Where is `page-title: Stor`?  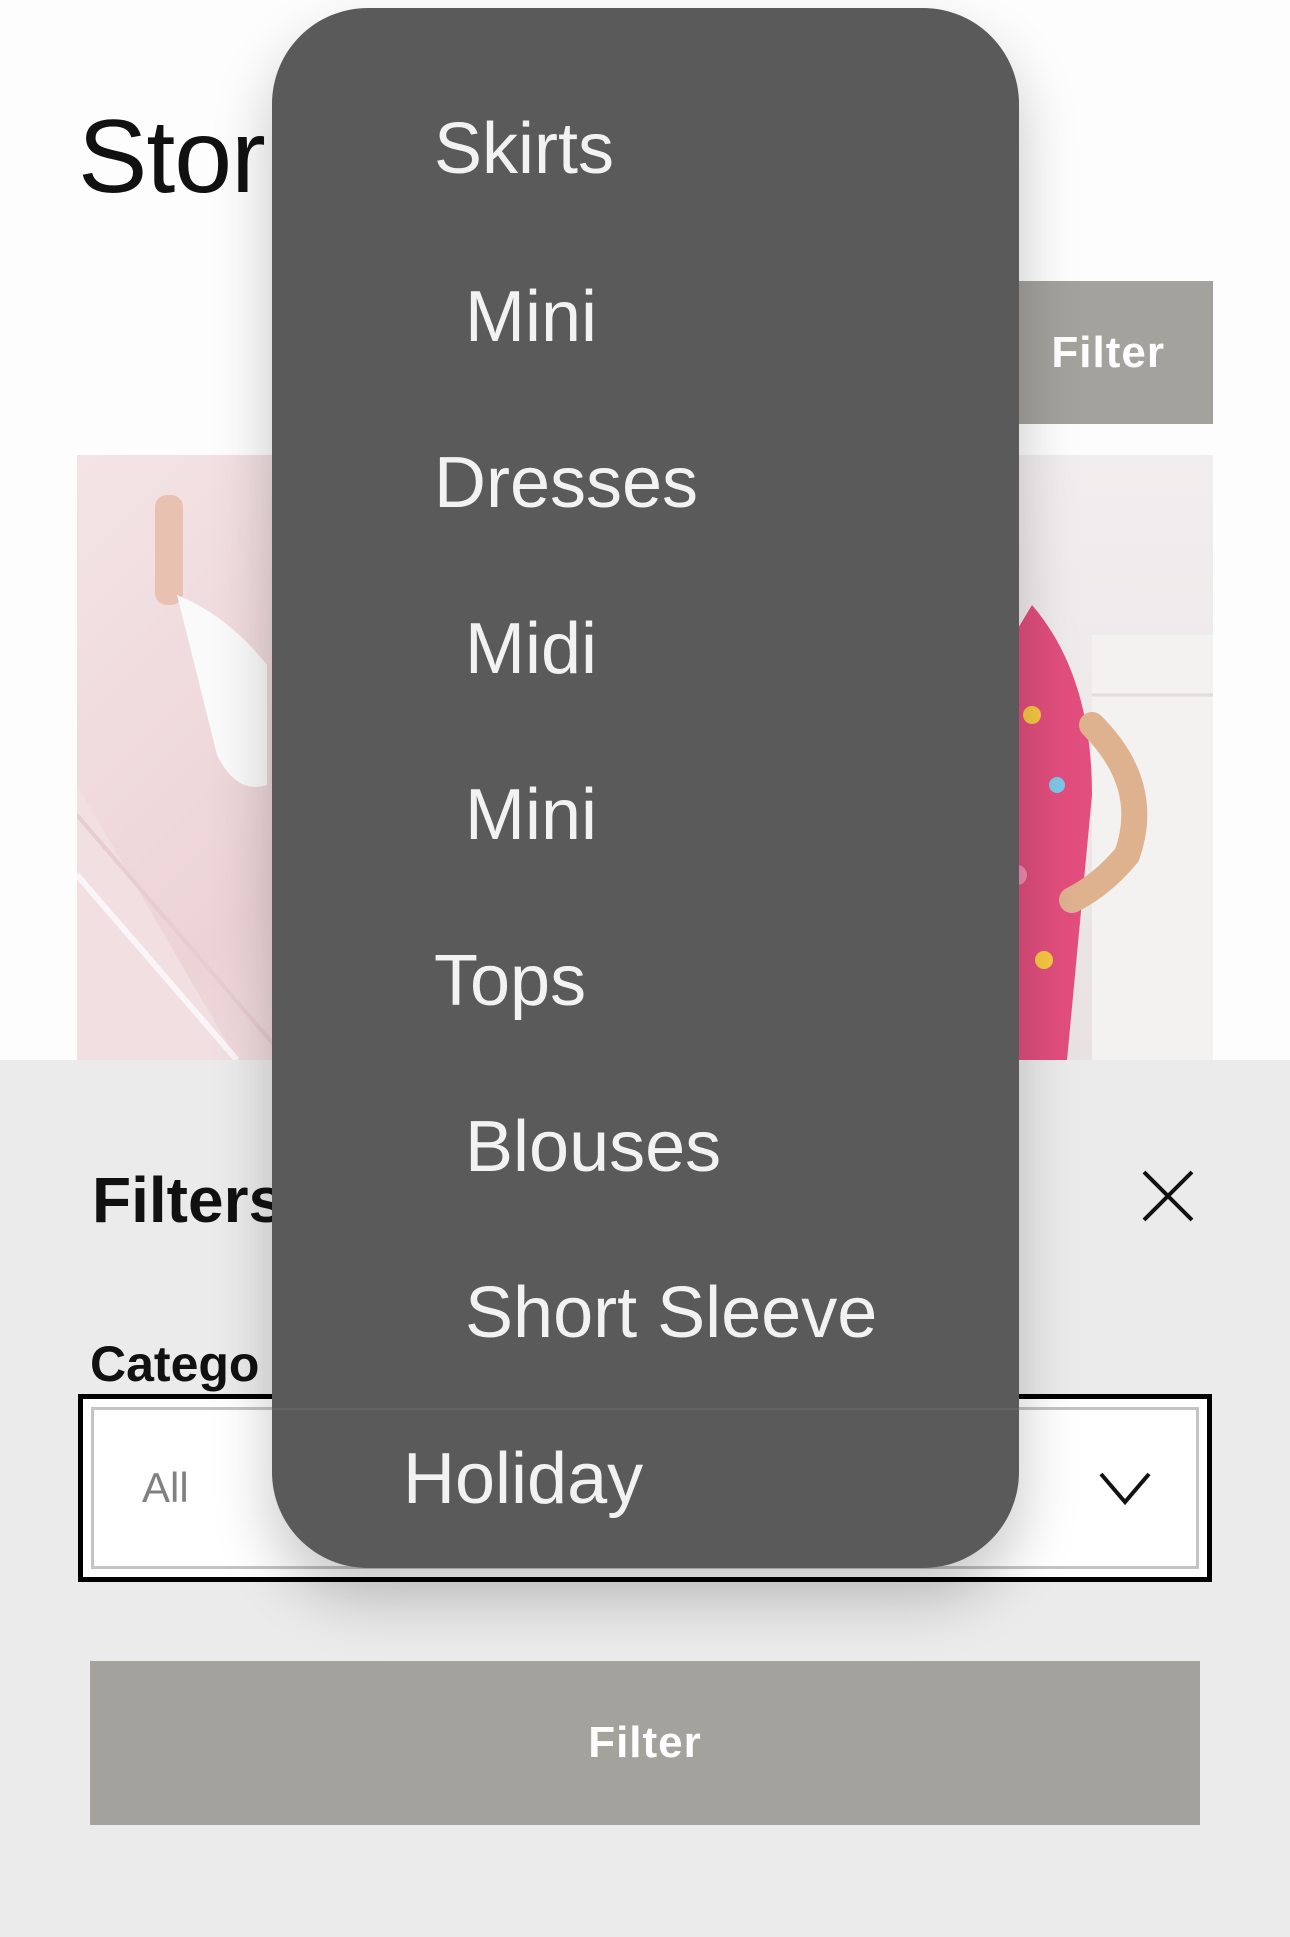
page-title: Stor is located at coordinates (172, 157).